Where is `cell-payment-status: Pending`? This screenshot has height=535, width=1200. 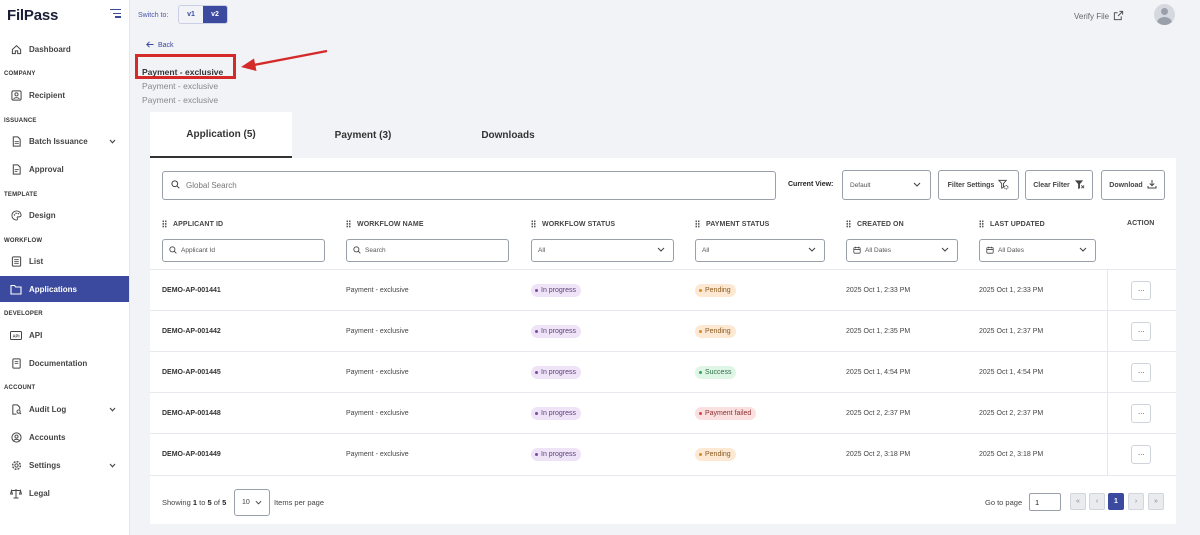
cell-payment-status: Pending is located at coordinates (715, 331).